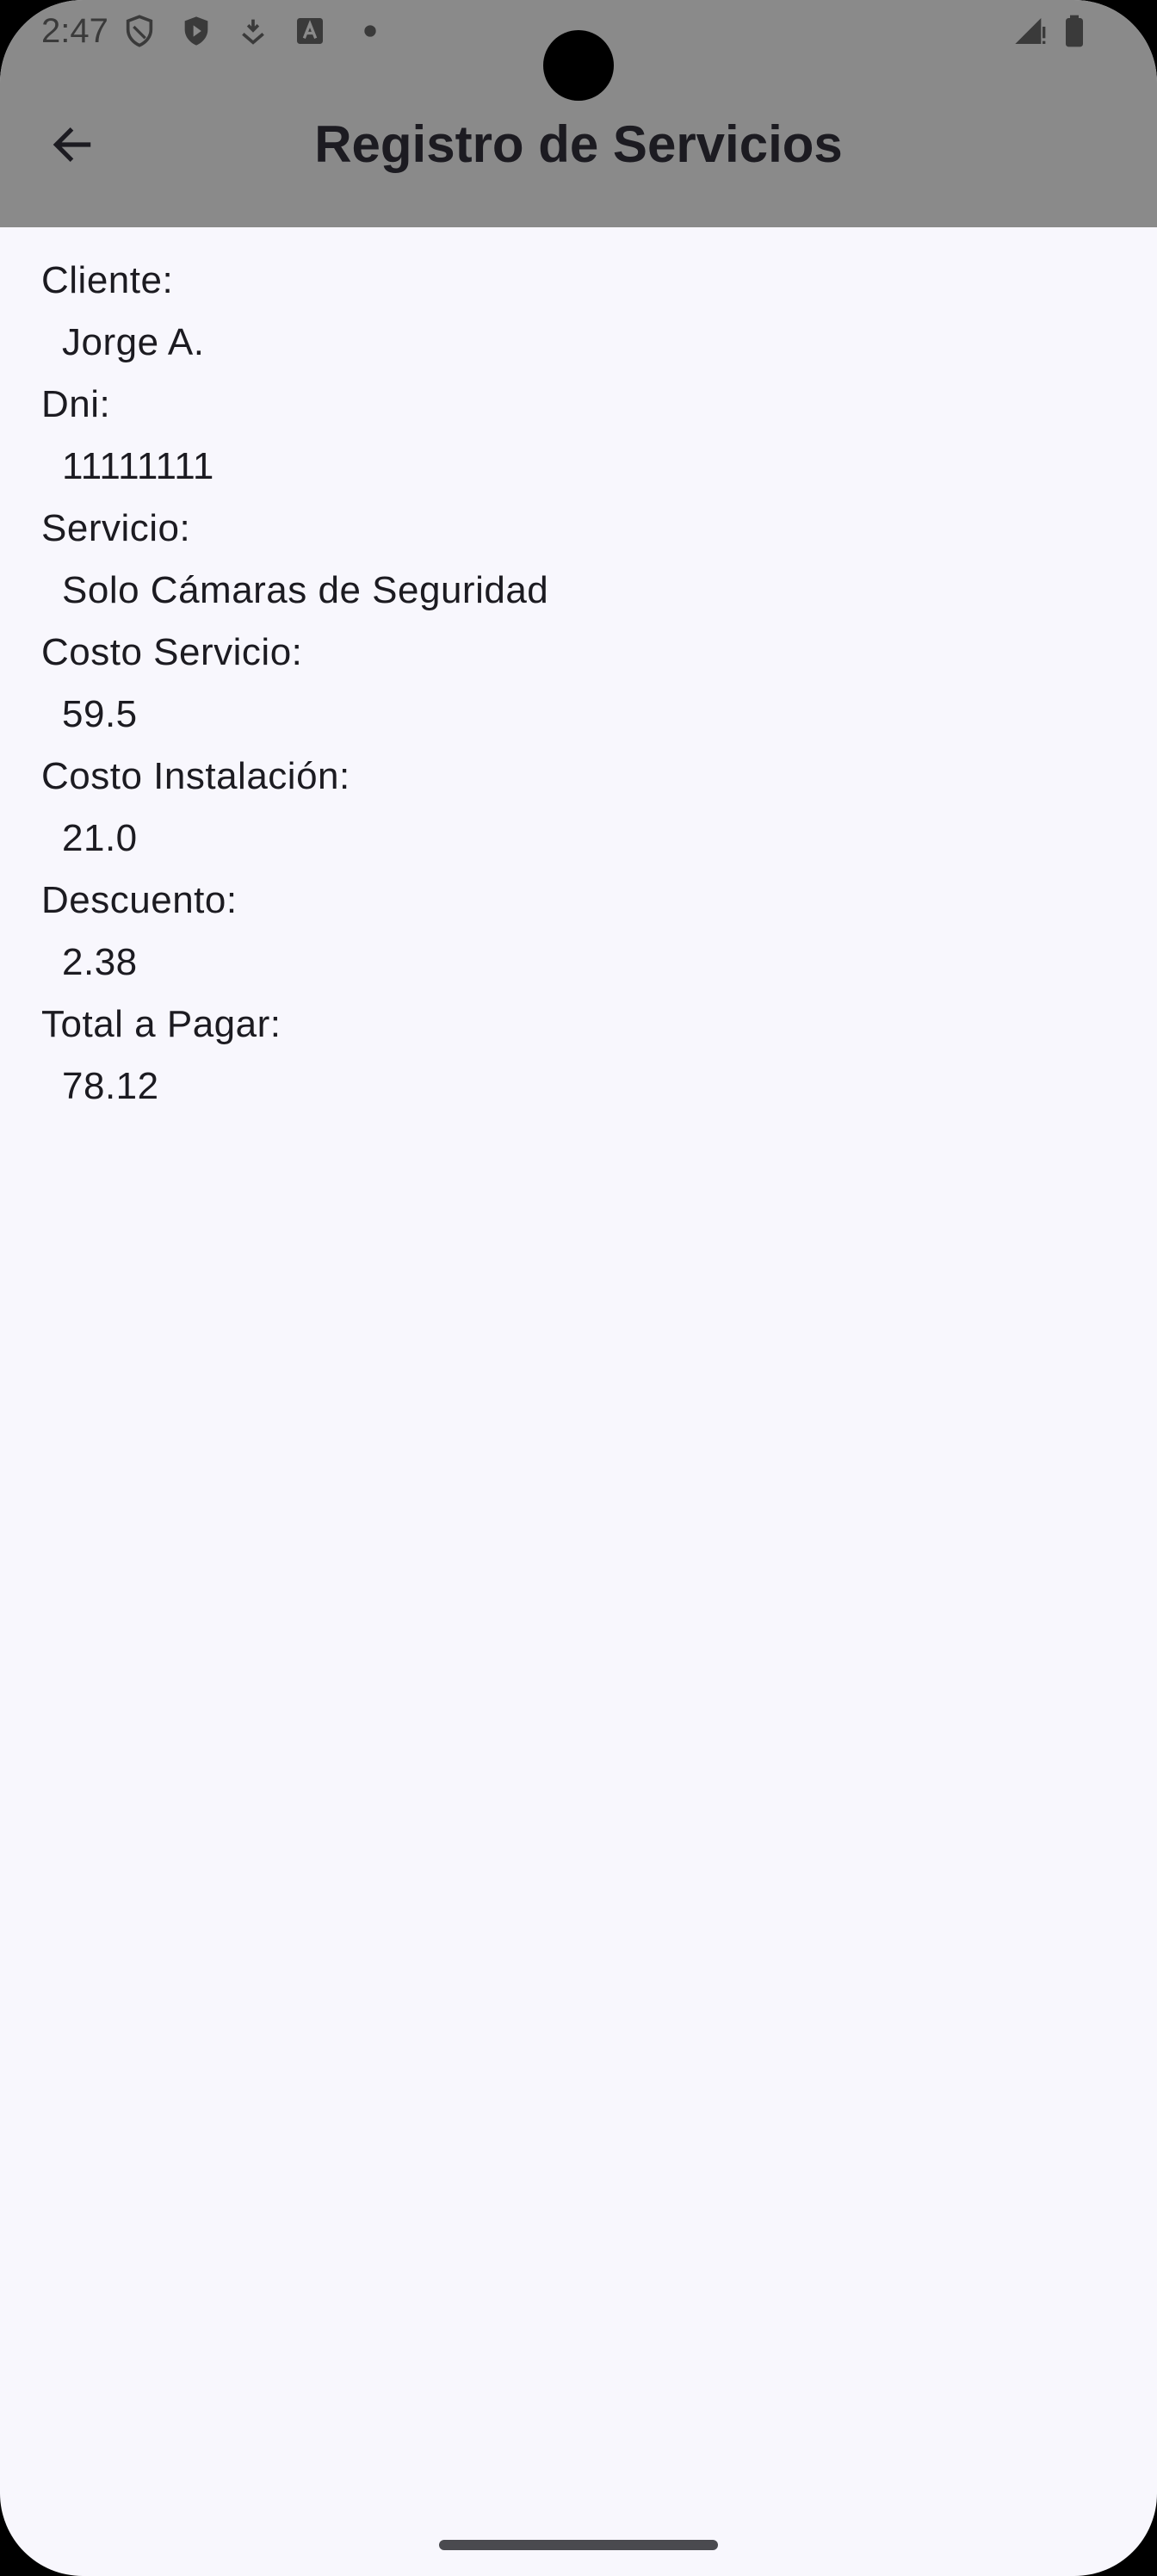 The image size is (1157, 2576). What do you see at coordinates (310, 31) in the screenshot?
I see `text-a-icon` at bounding box center [310, 31].